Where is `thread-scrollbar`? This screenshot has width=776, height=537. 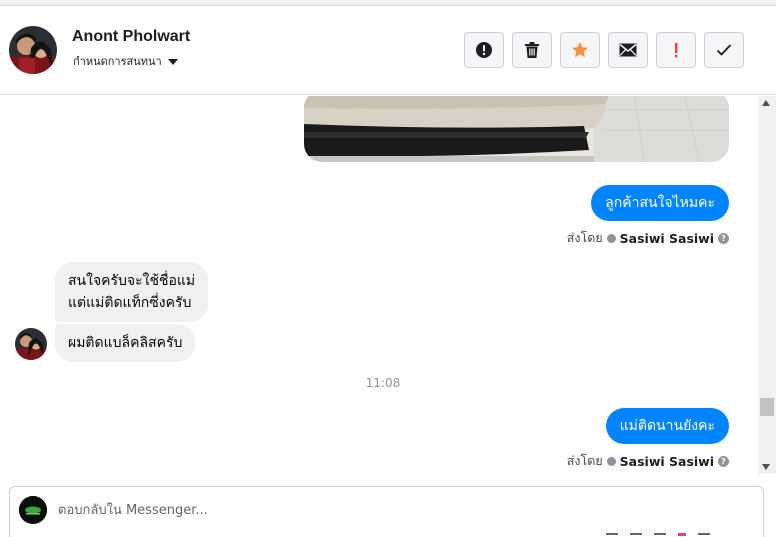
thread-scrollbar is located at coordinates (767, 285).